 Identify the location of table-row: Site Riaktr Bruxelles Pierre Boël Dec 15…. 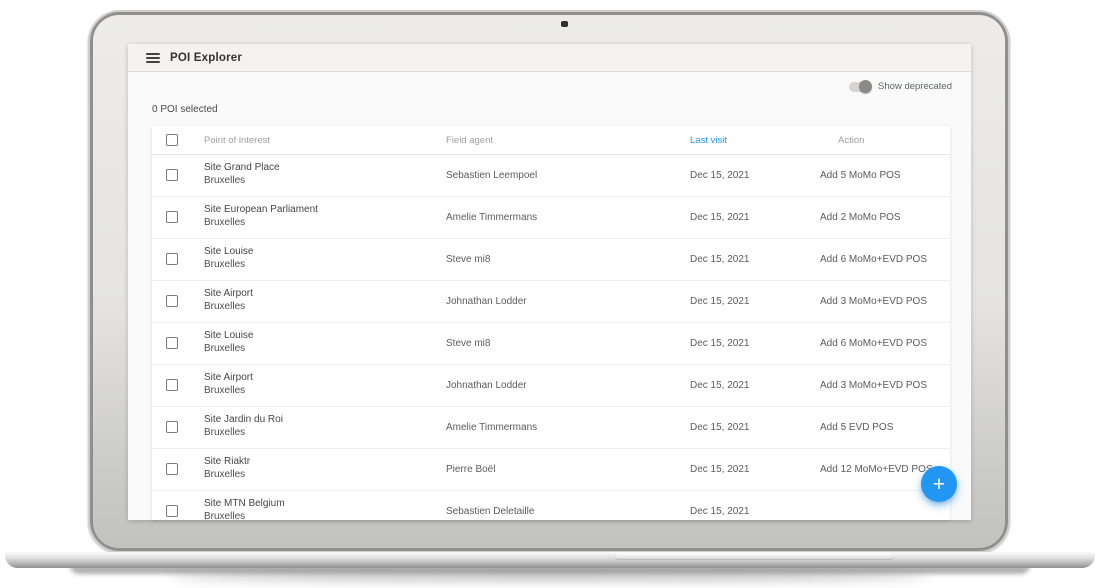
(551, 470).